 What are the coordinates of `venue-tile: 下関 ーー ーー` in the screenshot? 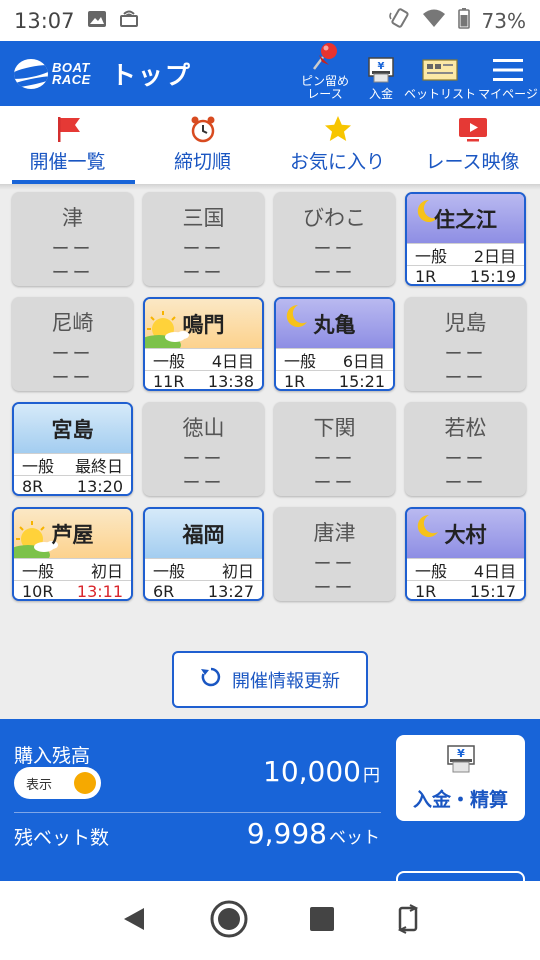 It's located at (334, 449).